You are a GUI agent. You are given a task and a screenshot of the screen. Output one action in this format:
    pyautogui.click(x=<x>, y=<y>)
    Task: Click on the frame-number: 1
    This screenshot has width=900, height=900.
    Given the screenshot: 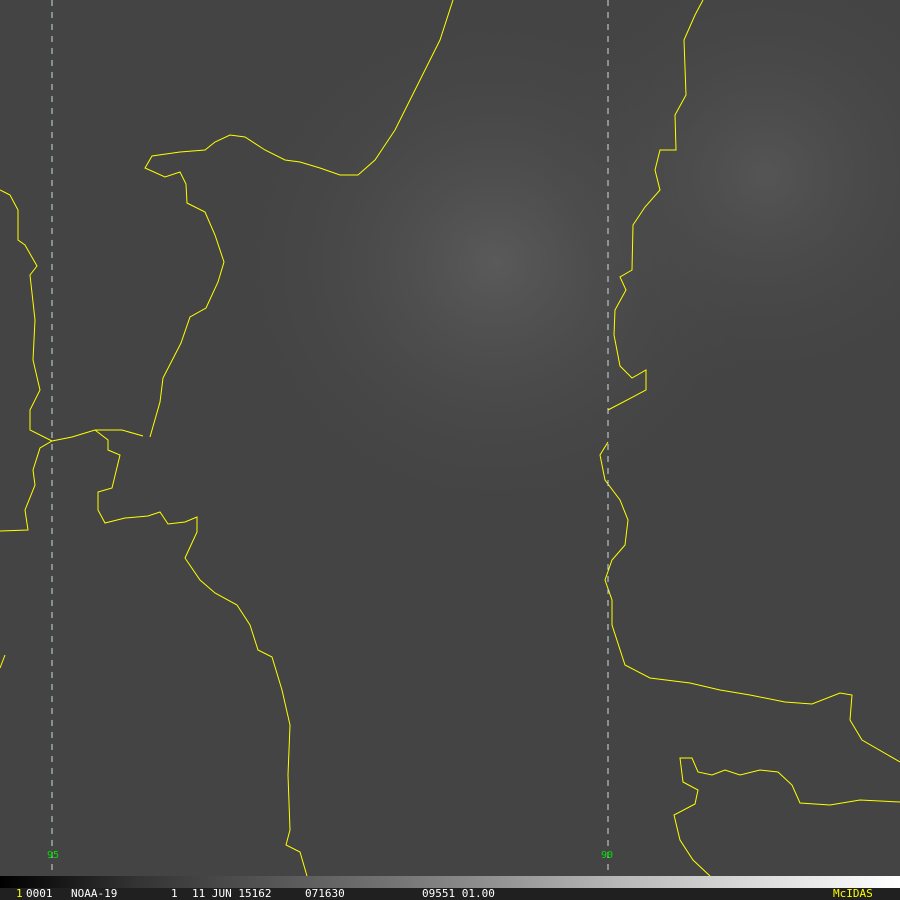 What is the action you would take?
    pyautogui.click(x=19, y=893)
    